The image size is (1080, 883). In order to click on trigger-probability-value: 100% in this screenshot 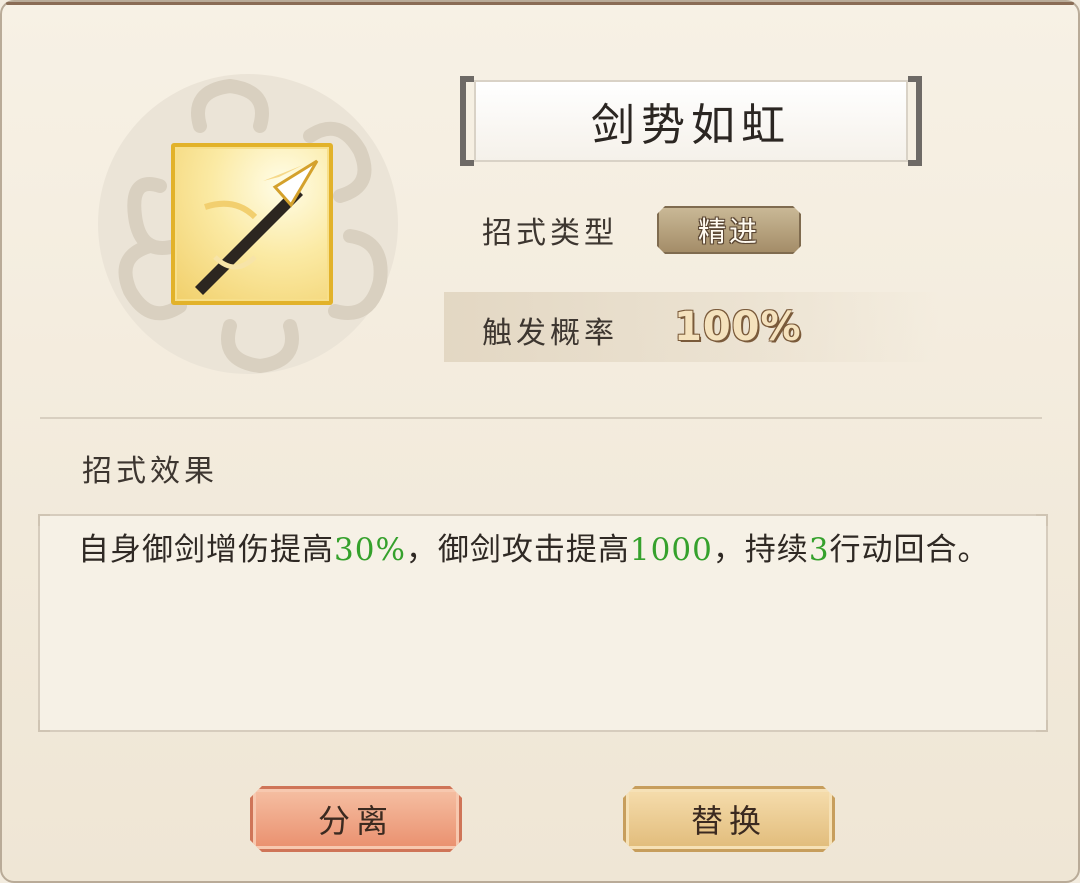, I will do `click(738, 327)`.